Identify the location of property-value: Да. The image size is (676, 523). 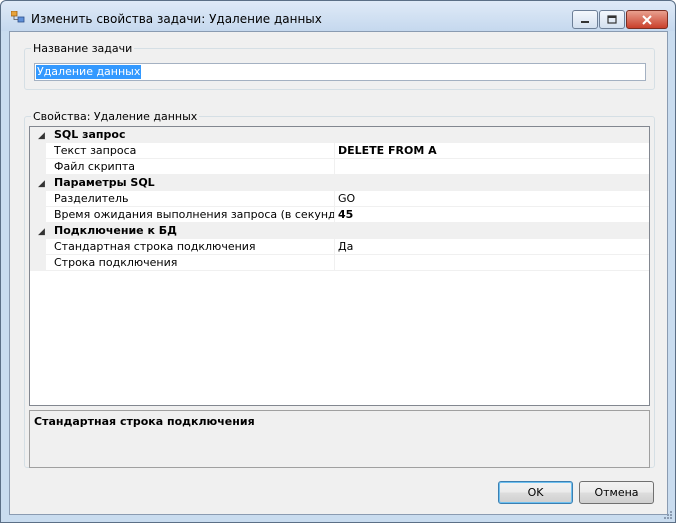
(345, 247).